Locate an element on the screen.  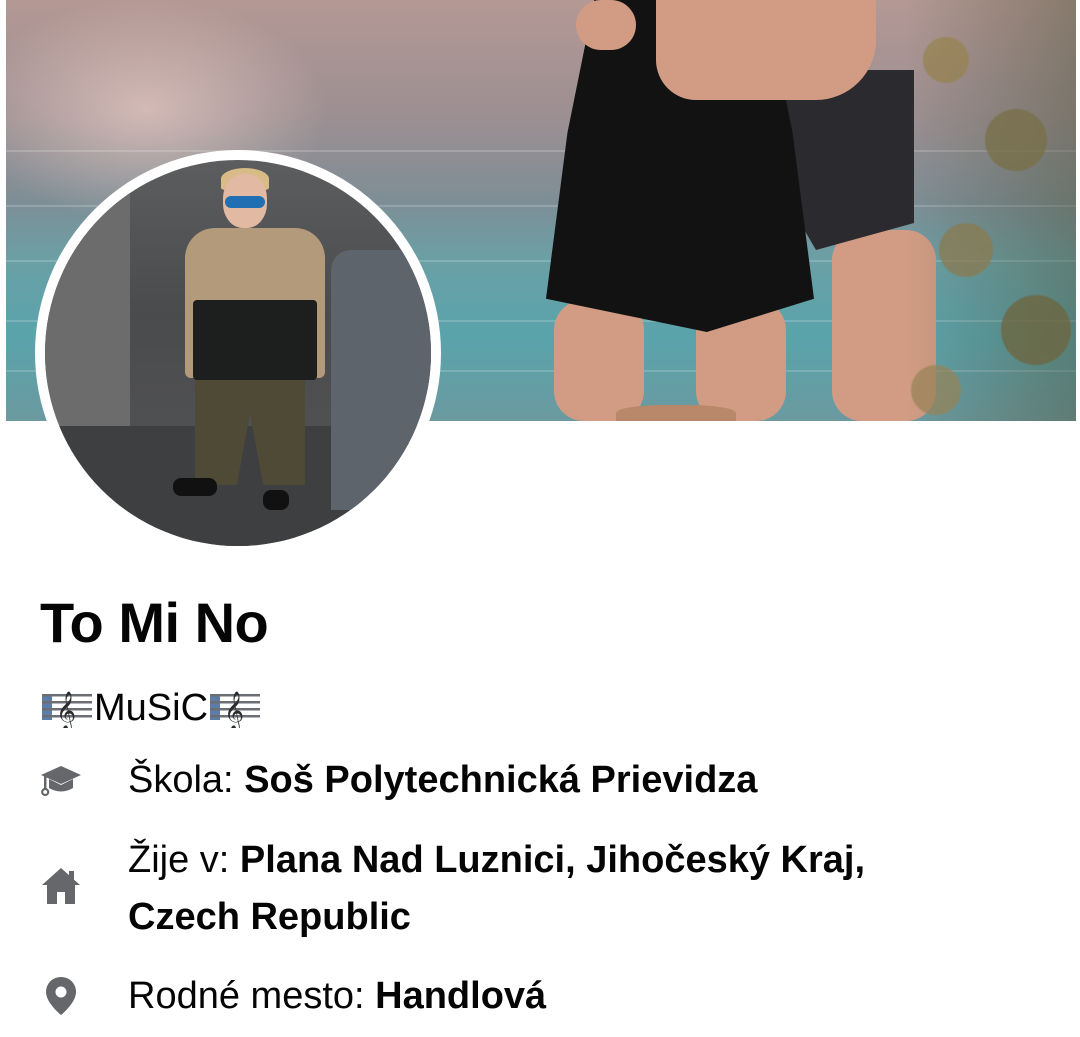
hometown-value: Handlová is located at coordinates (460, 996).